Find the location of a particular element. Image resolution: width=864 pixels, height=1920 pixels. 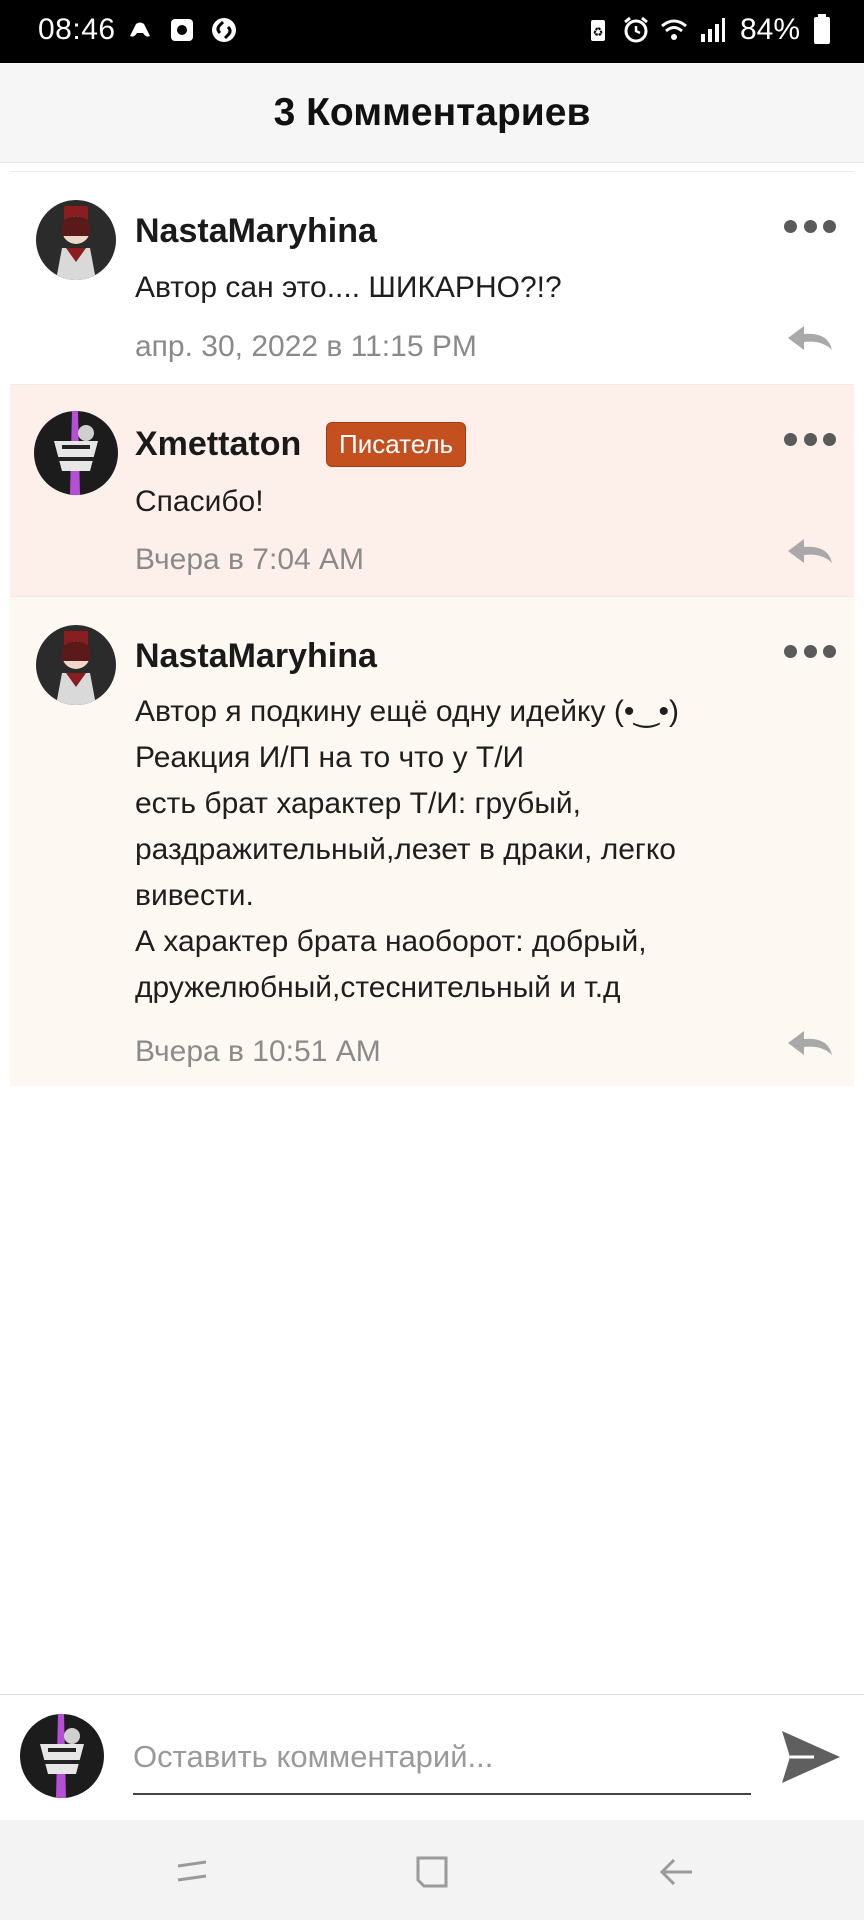

shazam-icon is located at coordinates (224, 30).